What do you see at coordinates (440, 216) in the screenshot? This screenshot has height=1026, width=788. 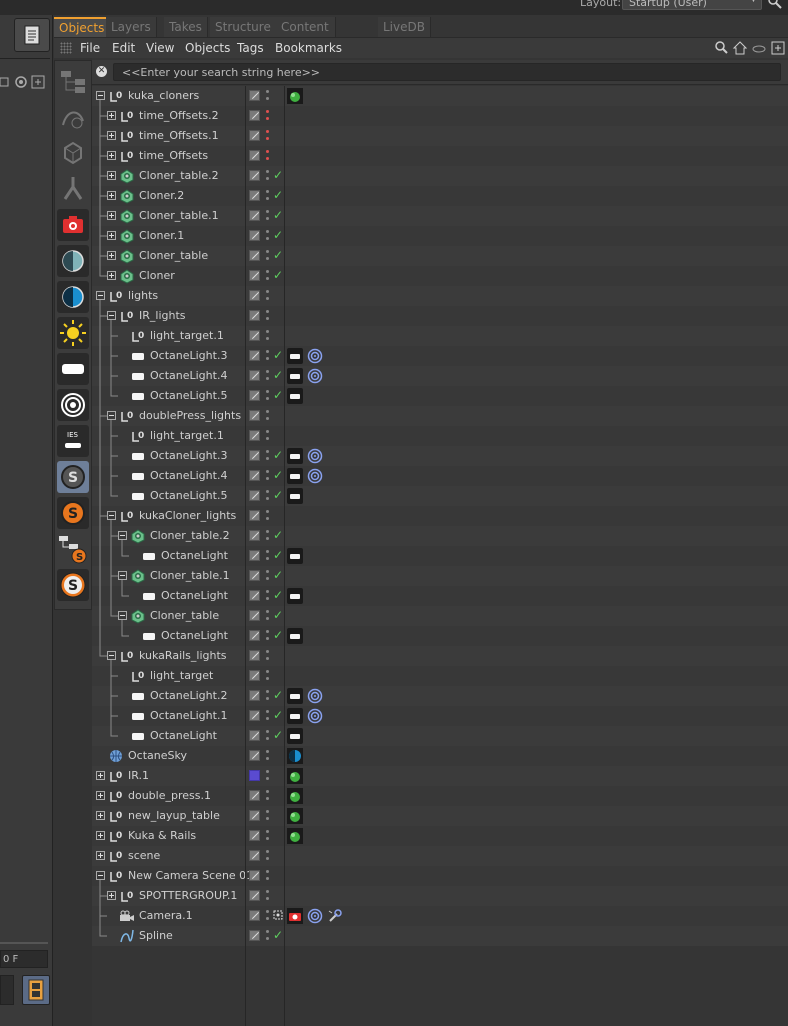 I see `object-row: Cloner_table.1 ✓` at bounding box center [440, 216].